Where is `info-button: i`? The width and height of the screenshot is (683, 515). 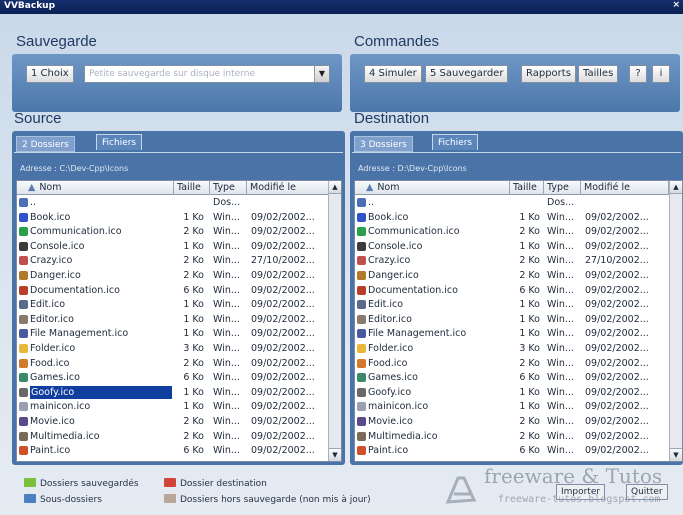 info-button: i is located at coordinates (661, 74).